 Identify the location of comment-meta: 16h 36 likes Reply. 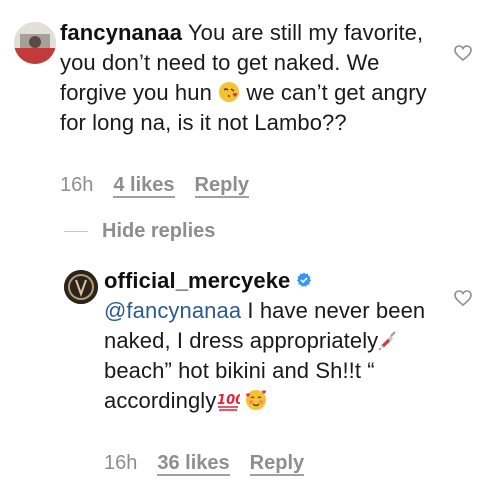
(204, 464).